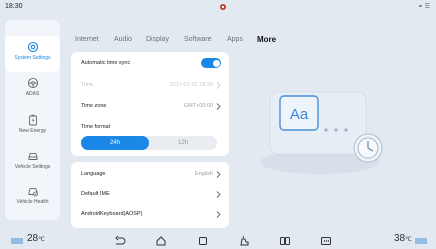 The image size is (436, 249). I want to click on sidebar-item-label: Vehicle Health, so click(32, 202).